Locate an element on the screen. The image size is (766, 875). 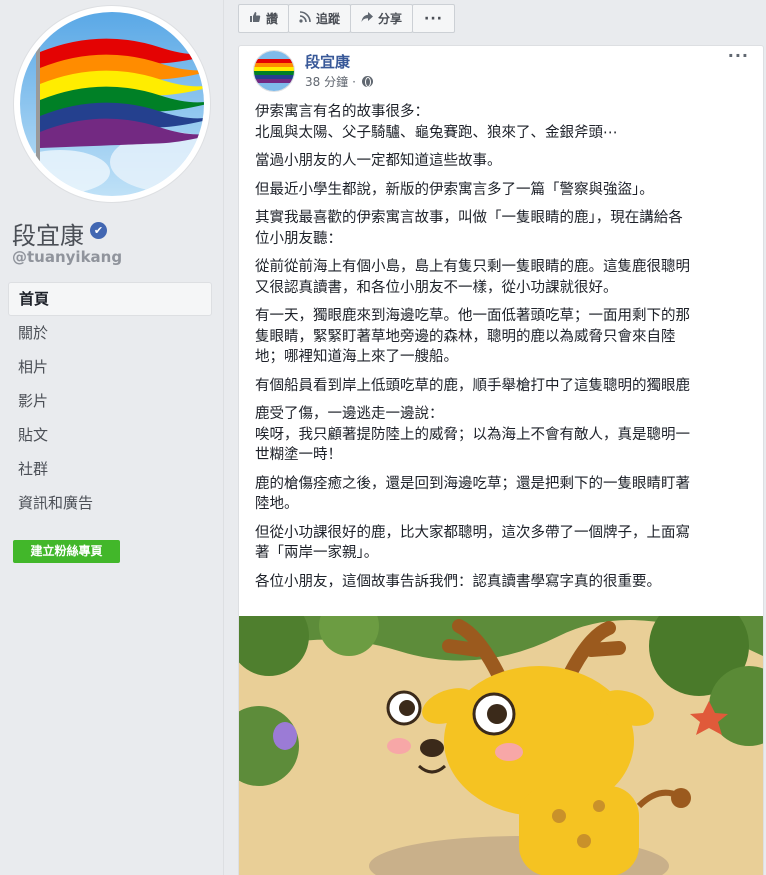
post-text-line: 唉呀，我只顧著提防陸上的威脅；以為海上不會有敵人，真是聰明一 is located at coordinates (472, 434).